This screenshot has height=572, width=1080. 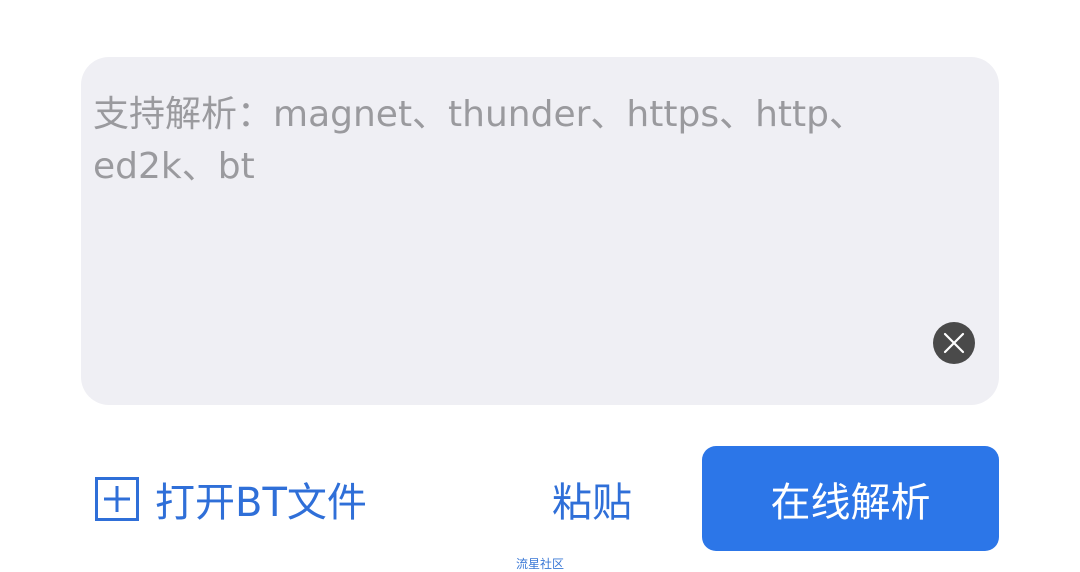 What do you see at coordinates (539, 564) in the screenshot?
I see `watermark-text: 流星社区` at bounding box center [539, 564].